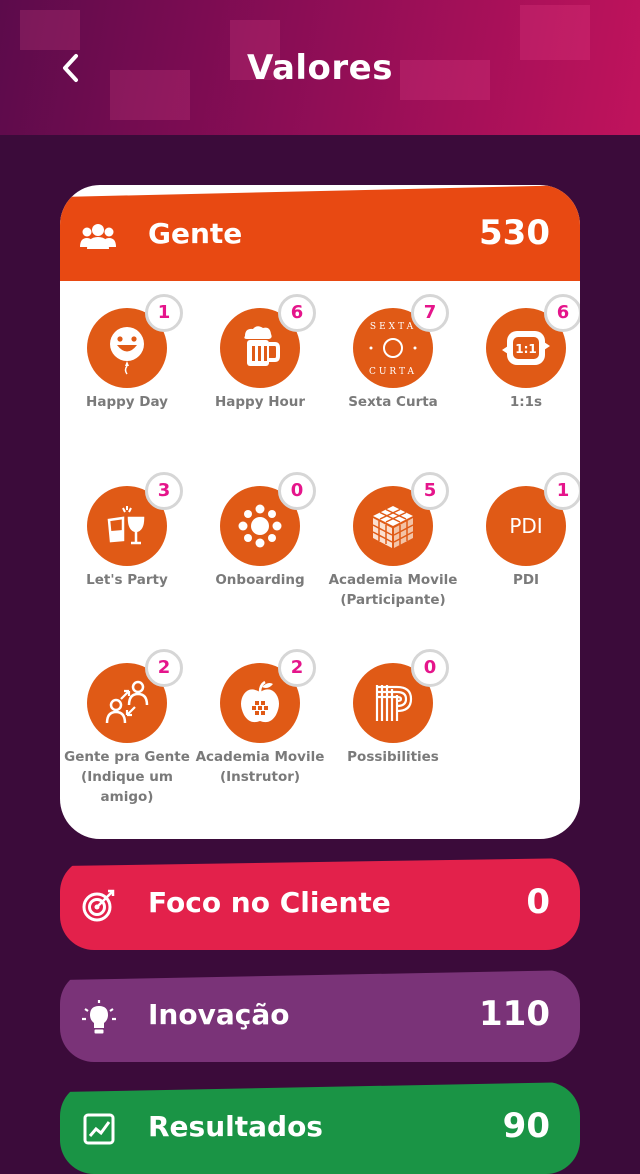 The image size is (640, 1174). What do you see at coordinates (393, 757) in the screenshot?
I see `badge-label: Possibilities` at bounding box center [393, 757].